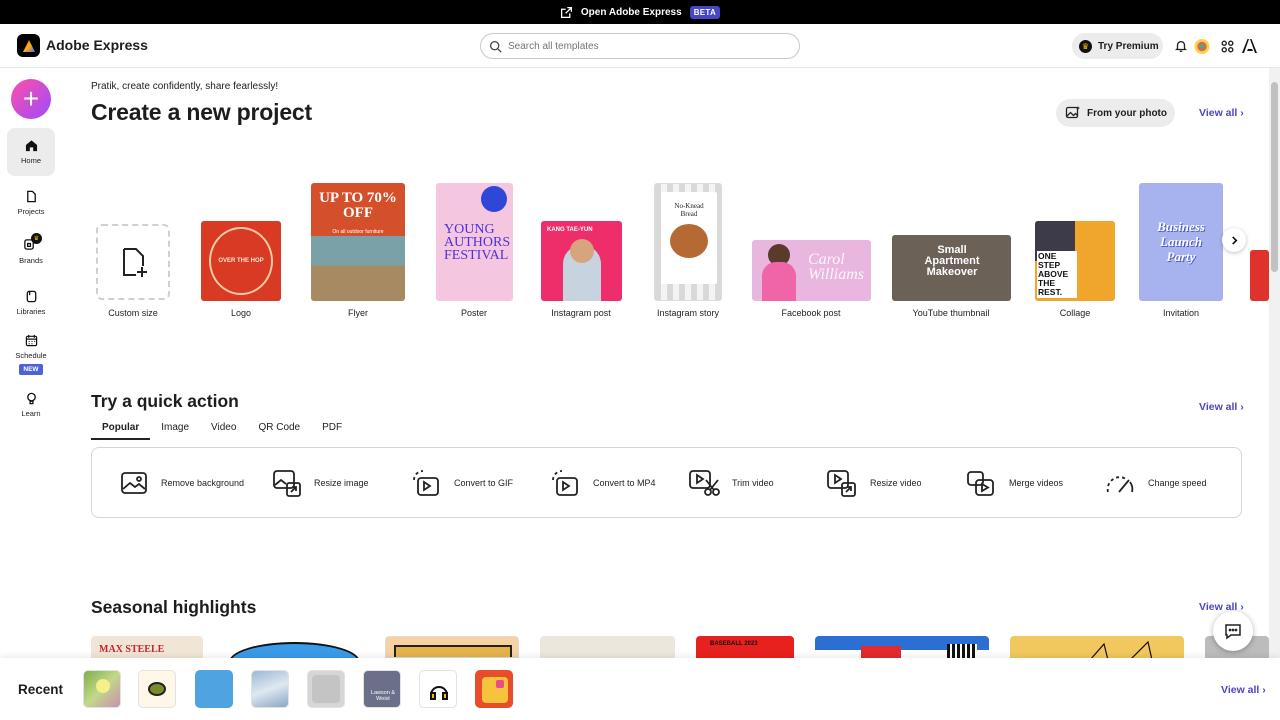  What do you see at coordinates (175, 431) in the screenshot?
I see `tab-image: Image` at bounding box center [175, 431].